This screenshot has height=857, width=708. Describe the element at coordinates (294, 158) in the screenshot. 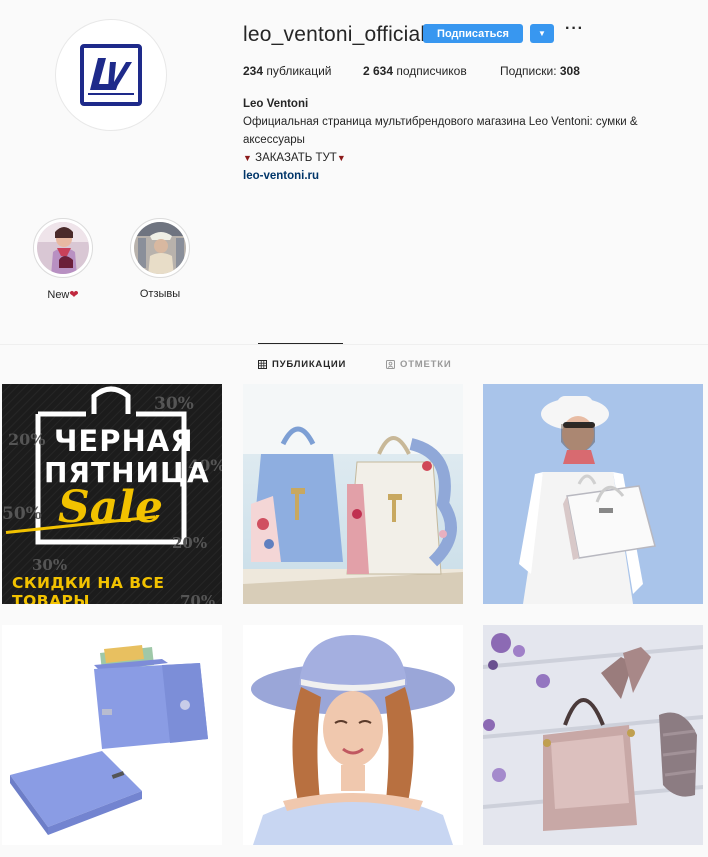

I see `cta-text: ЗАКАЗАТЬ ТУТ` at that location.